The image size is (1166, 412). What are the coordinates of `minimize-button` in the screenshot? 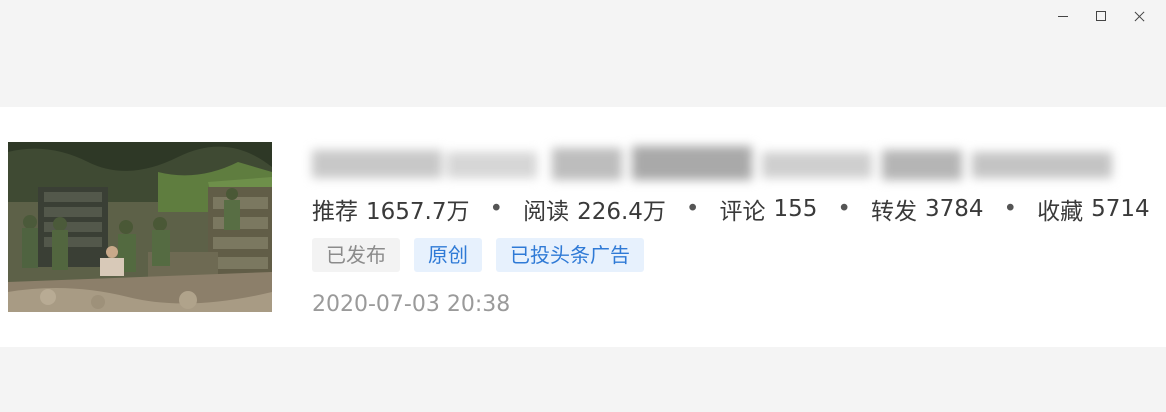 It's located at (1063, 16).